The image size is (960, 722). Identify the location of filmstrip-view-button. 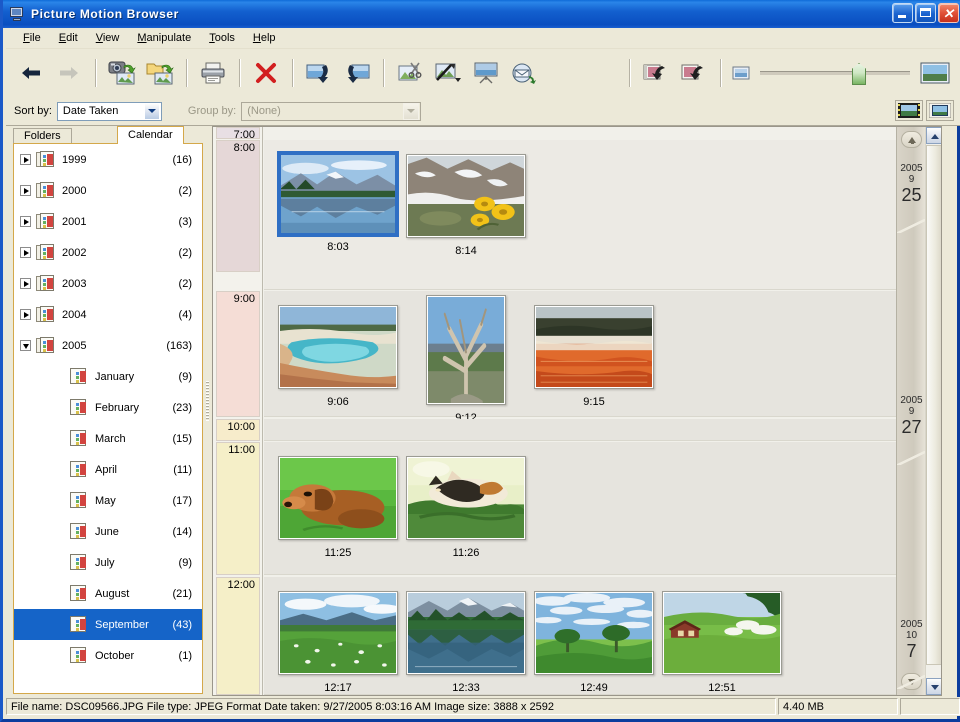
(909, 110).